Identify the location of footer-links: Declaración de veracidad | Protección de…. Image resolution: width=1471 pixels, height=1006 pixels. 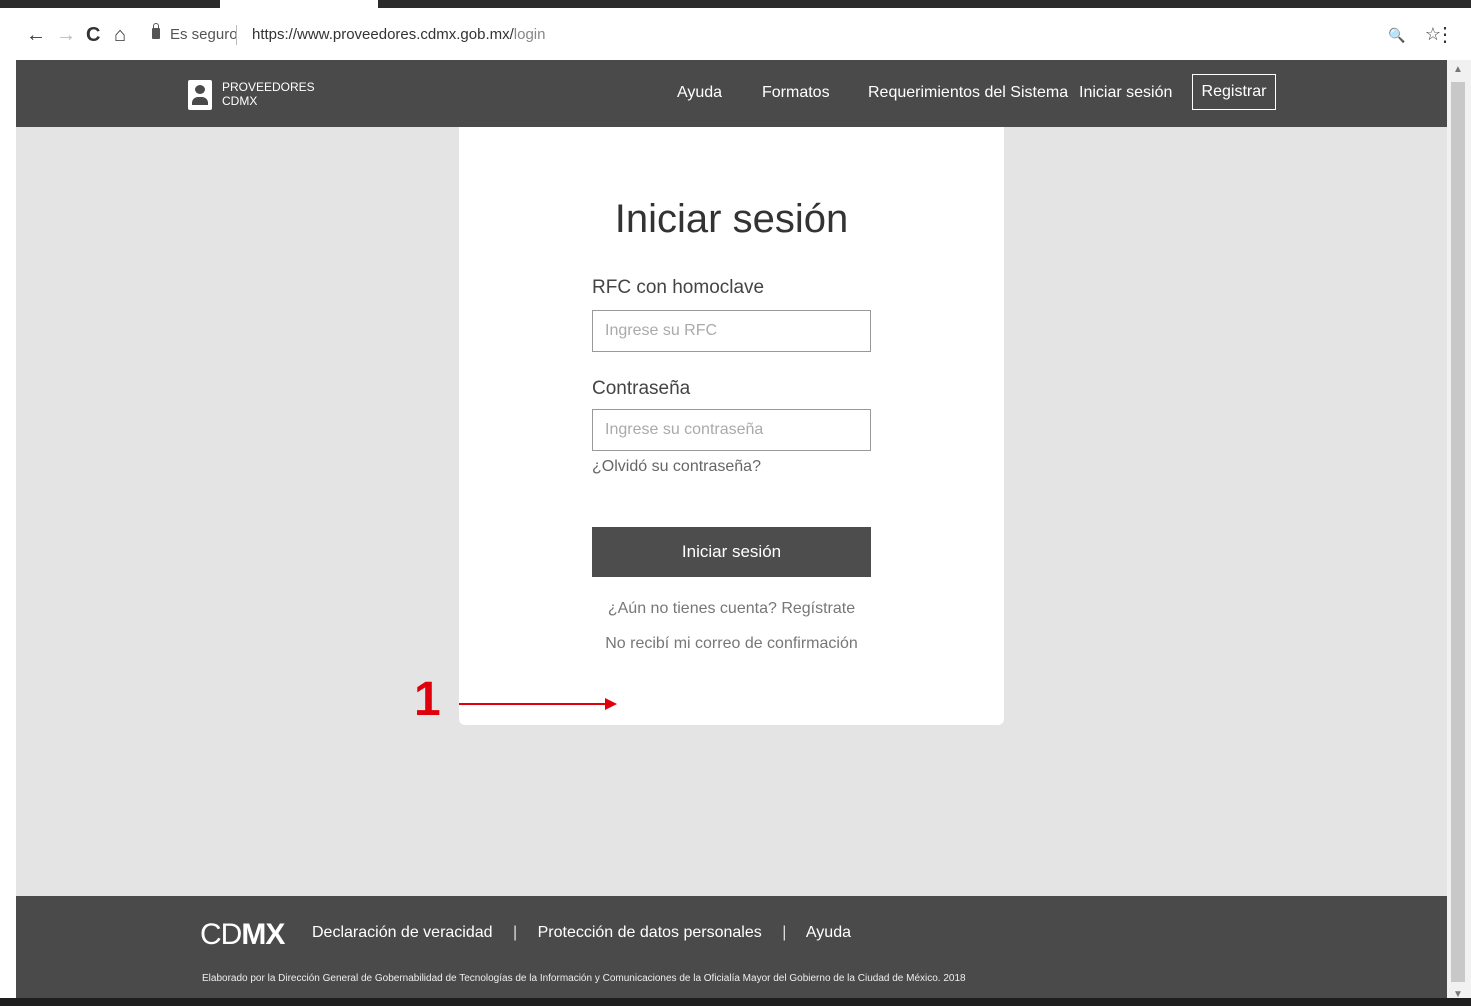
(581, 933).